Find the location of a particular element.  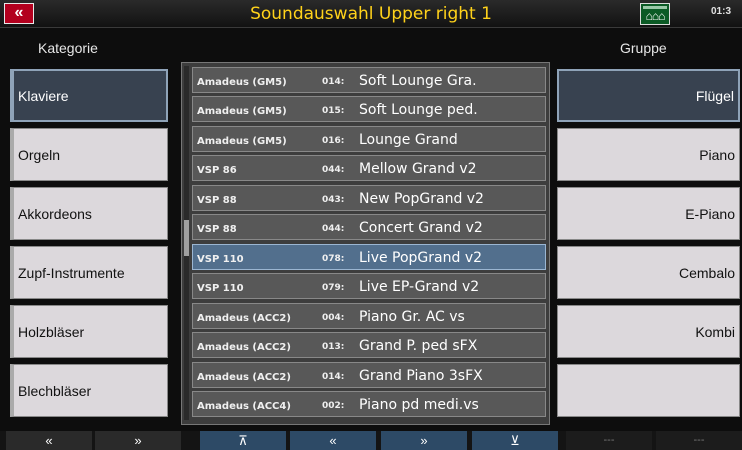

category-item-orgeln: Orgeln is located at coordinates (89, 154).